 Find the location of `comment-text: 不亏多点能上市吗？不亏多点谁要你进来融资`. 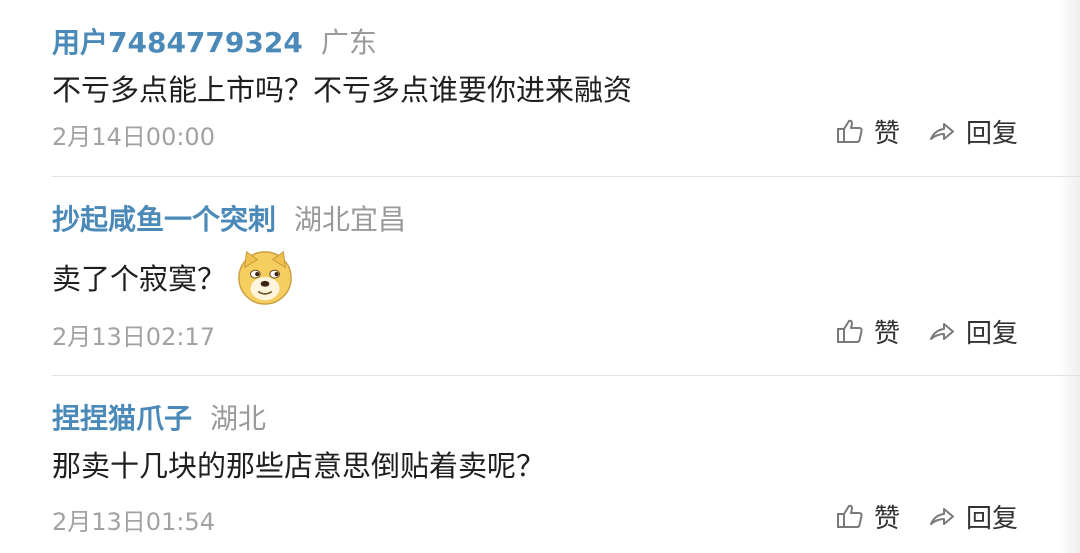

comment-text: 不亏多点能上市吗？不亏多点谁要你进来融资 is located at coordinates (342, 90).